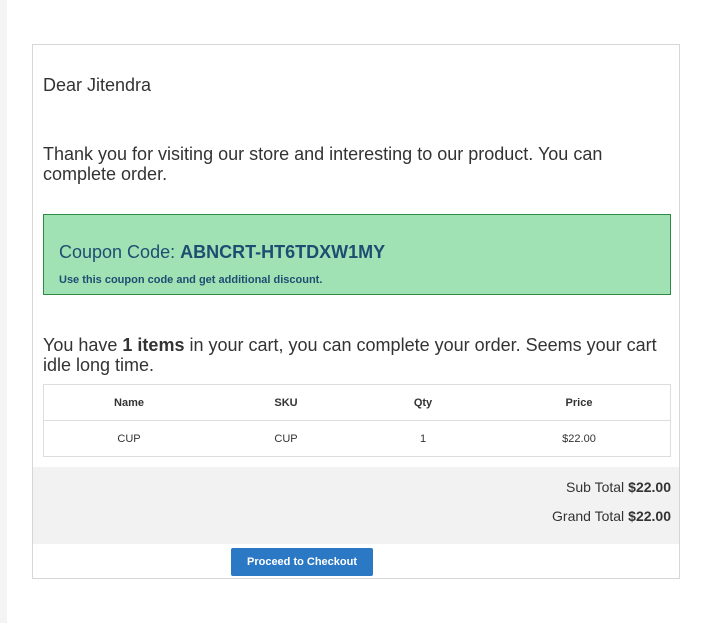  What do you see at coordinates (83, 345) in the screenshot?
I see `cart-message-before: You have` at bounding box center [83, 345].